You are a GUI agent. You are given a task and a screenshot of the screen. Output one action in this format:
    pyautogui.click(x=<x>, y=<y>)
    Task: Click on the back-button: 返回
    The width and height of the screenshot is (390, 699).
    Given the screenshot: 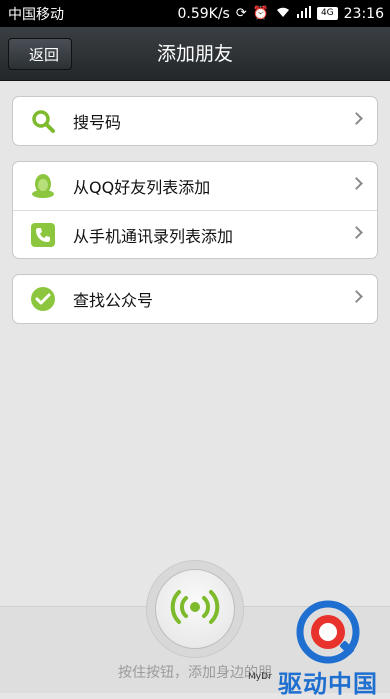 What is the action you would take?
    pyautogui.click(x=40, y=54)
    